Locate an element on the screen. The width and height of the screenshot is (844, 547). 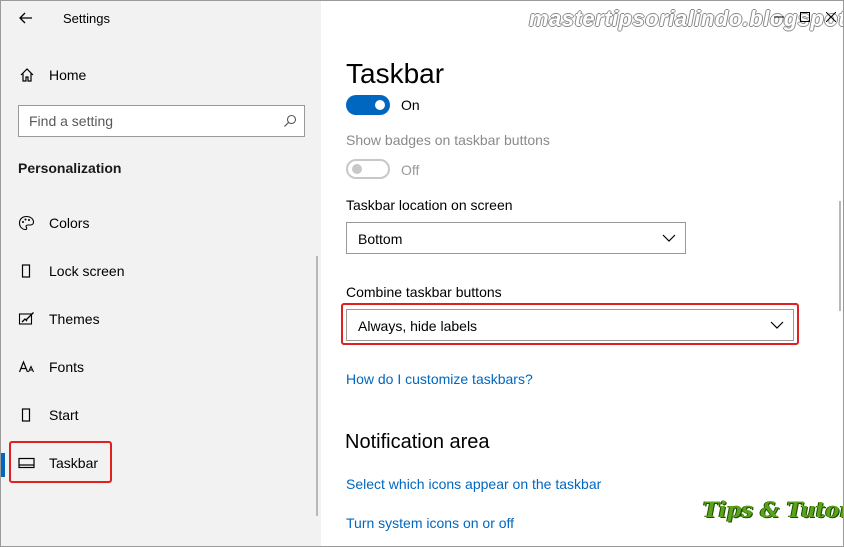
start-icon is located at coordinates (26, 415).